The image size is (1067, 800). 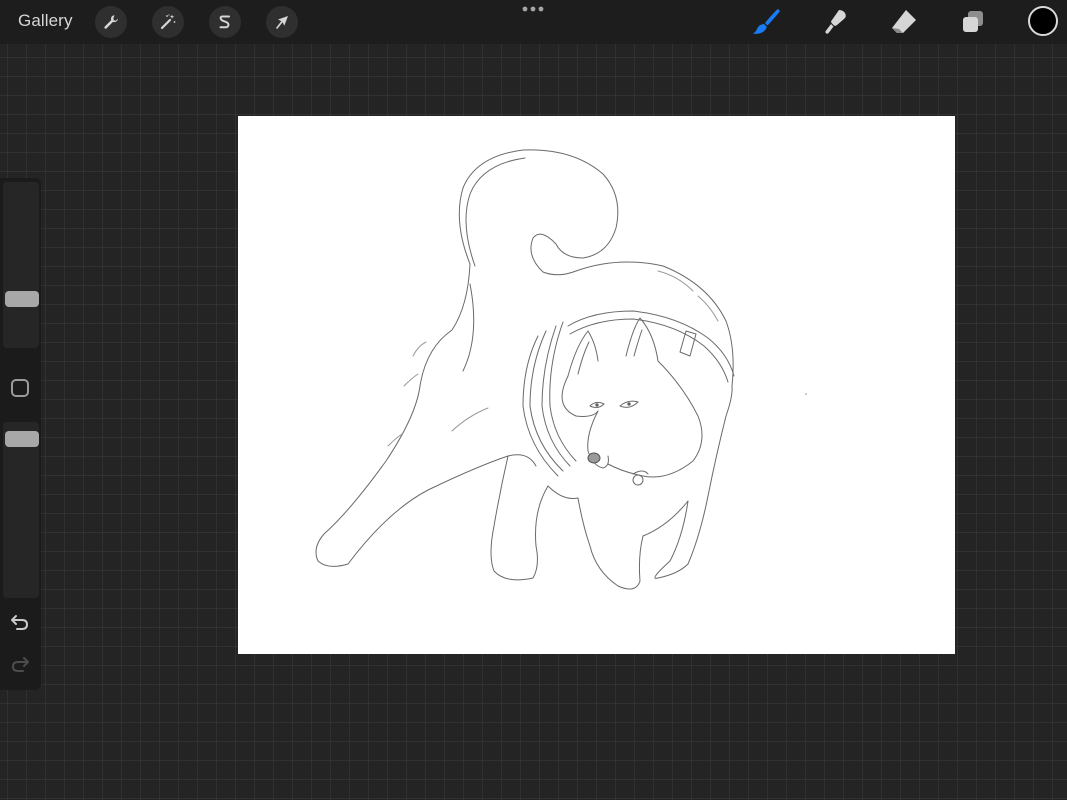 I want to click on transform-button, so click(x=282, y=22).